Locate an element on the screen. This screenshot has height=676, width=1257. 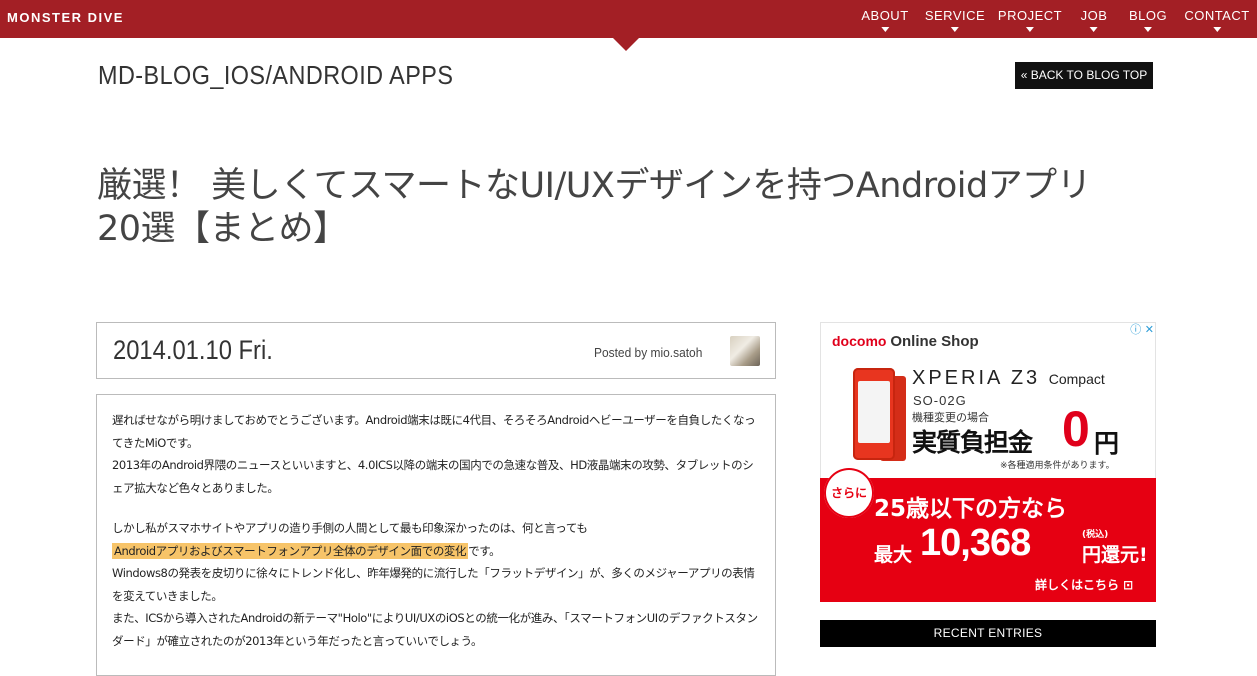
ad-price-label: 実質負担金 is located at coordinates (972, 442).